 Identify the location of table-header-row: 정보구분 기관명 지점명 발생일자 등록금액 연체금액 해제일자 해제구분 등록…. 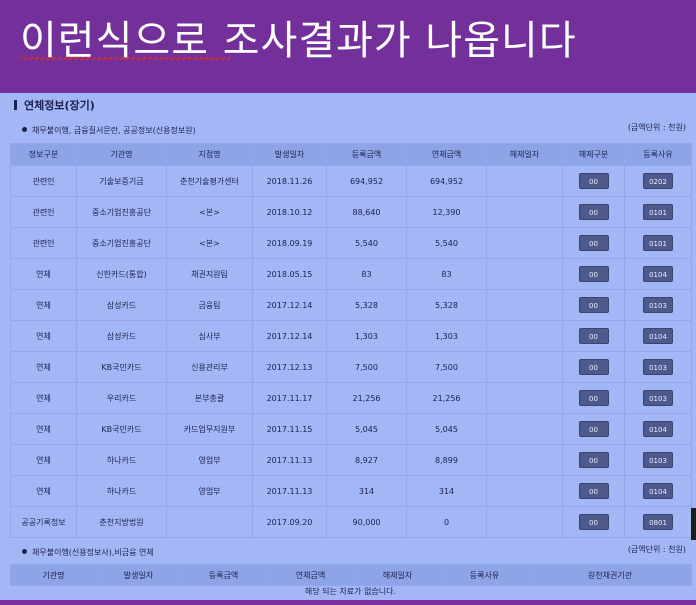
(351, 154).